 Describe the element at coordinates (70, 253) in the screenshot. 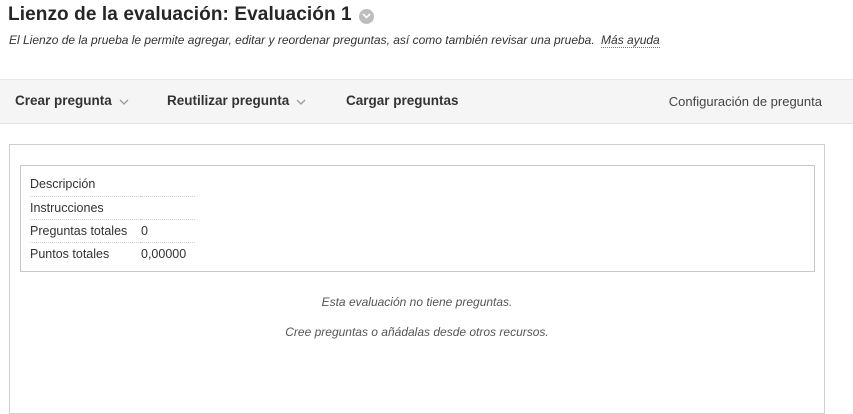

I see `info-label: Puntos totales` at that location.